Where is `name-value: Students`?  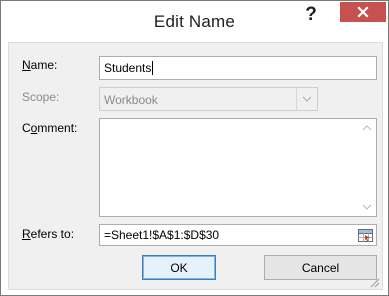
name-value: Students is located at coordinates (128, 68).